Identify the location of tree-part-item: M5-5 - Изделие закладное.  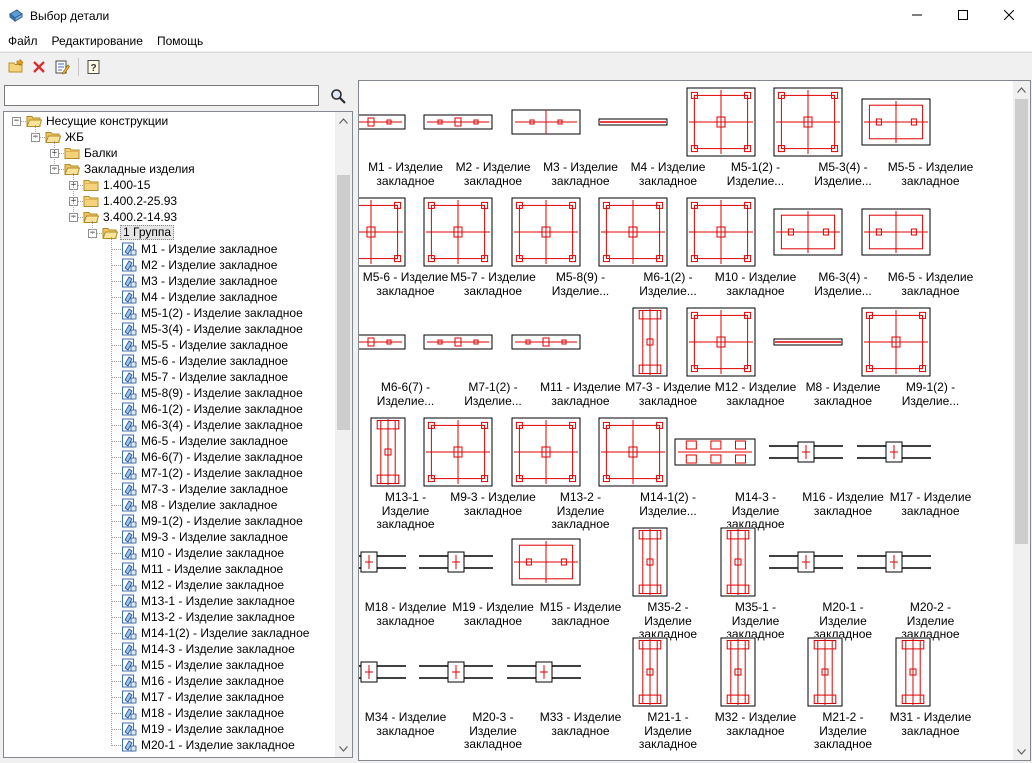
(169, 345).